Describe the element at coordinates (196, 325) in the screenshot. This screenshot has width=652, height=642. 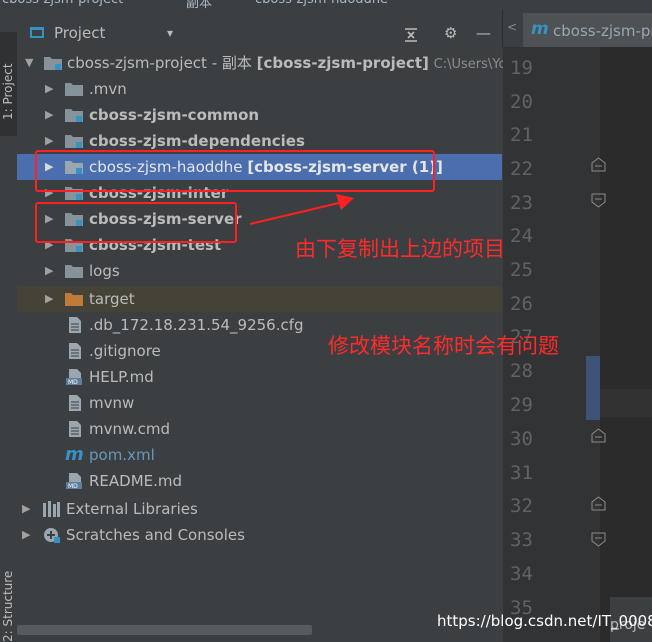
I see `tree-item-label: .db_172.18.231.54_9256.cfg` at that location.